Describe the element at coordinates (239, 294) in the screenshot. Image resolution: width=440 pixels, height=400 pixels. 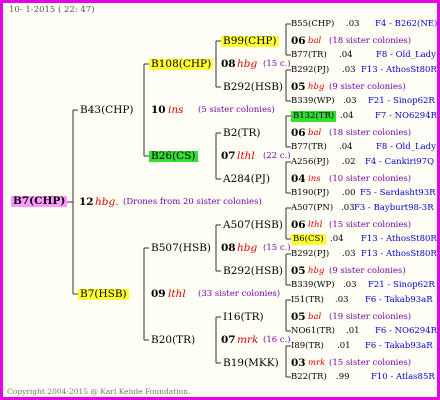
I see `gen1-note: (33 sister colonies)` at that location.